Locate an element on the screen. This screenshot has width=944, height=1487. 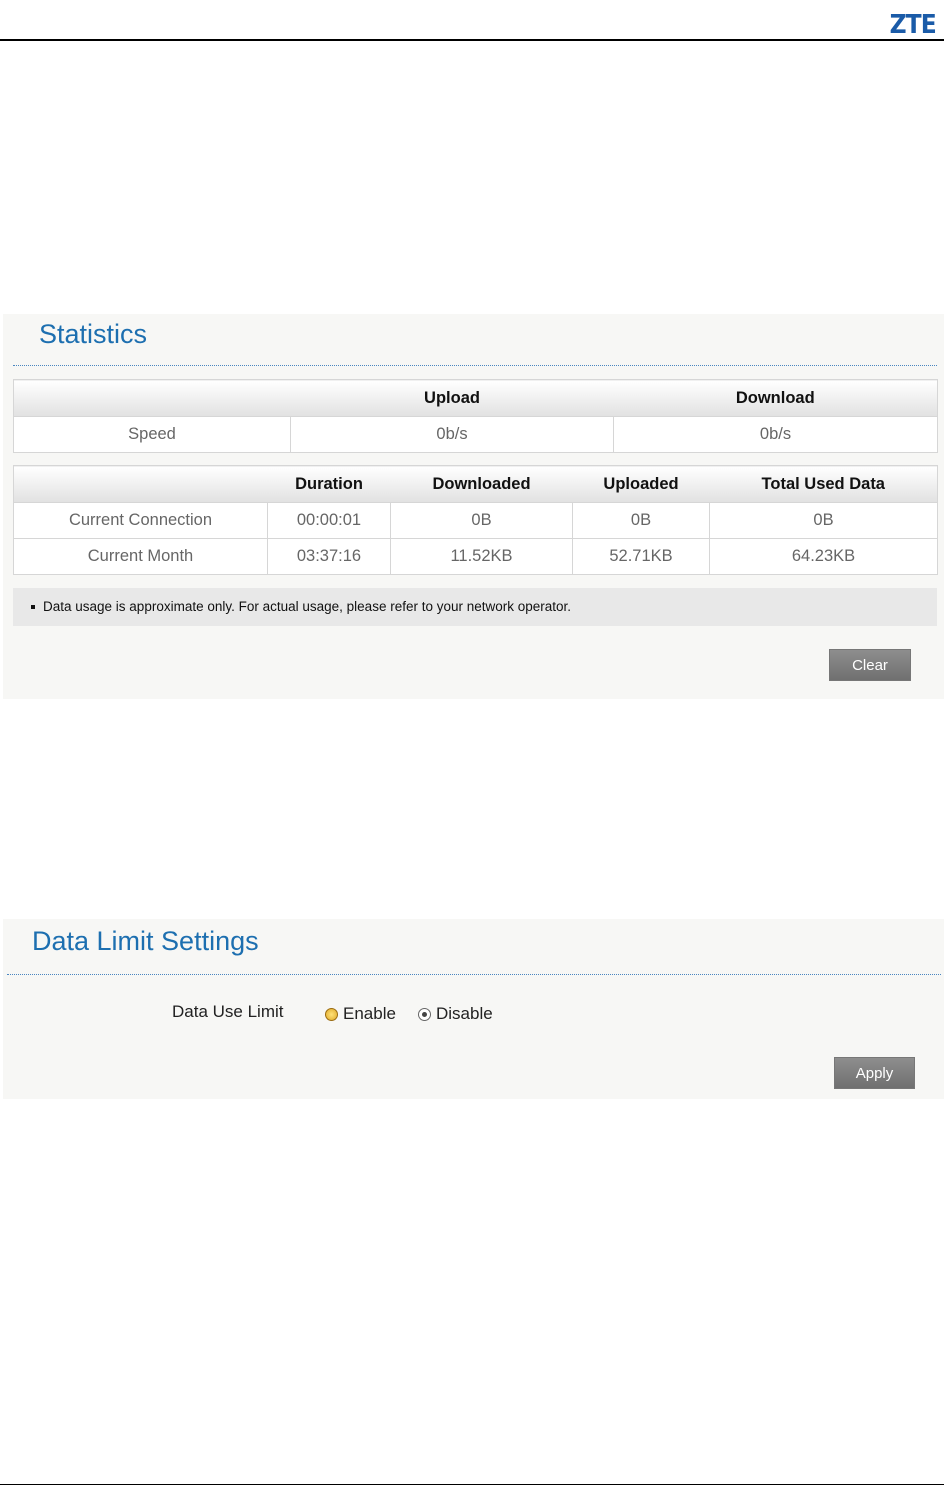
row-label-current-connection: Current Connection is located at coordinates (140, 520).